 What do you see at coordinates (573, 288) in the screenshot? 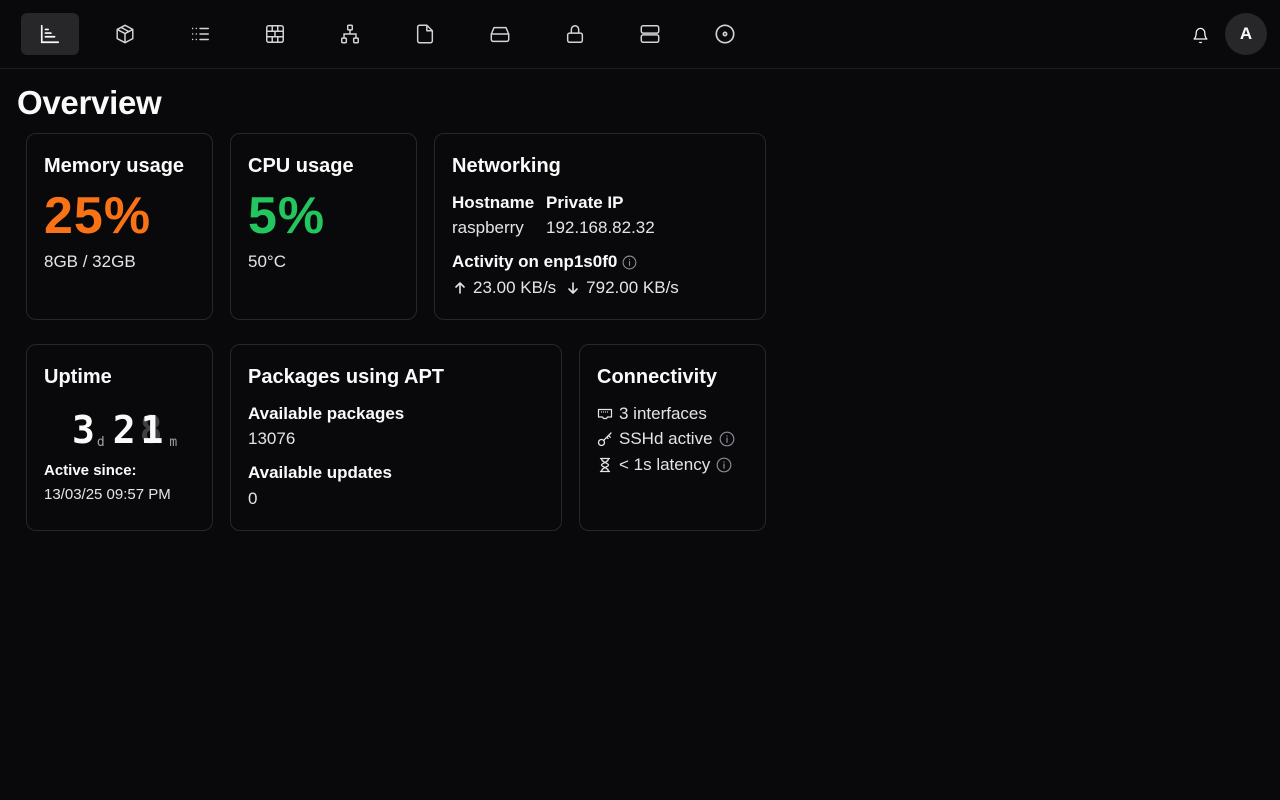
I see `arrow-down-icon` at bounding box center [573, 288].